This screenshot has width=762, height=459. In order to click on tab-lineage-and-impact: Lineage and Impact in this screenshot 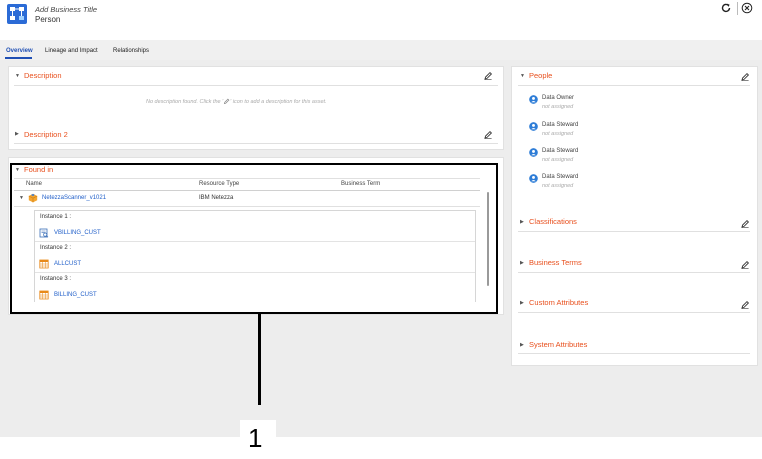, I will do `click(71, 51)`.